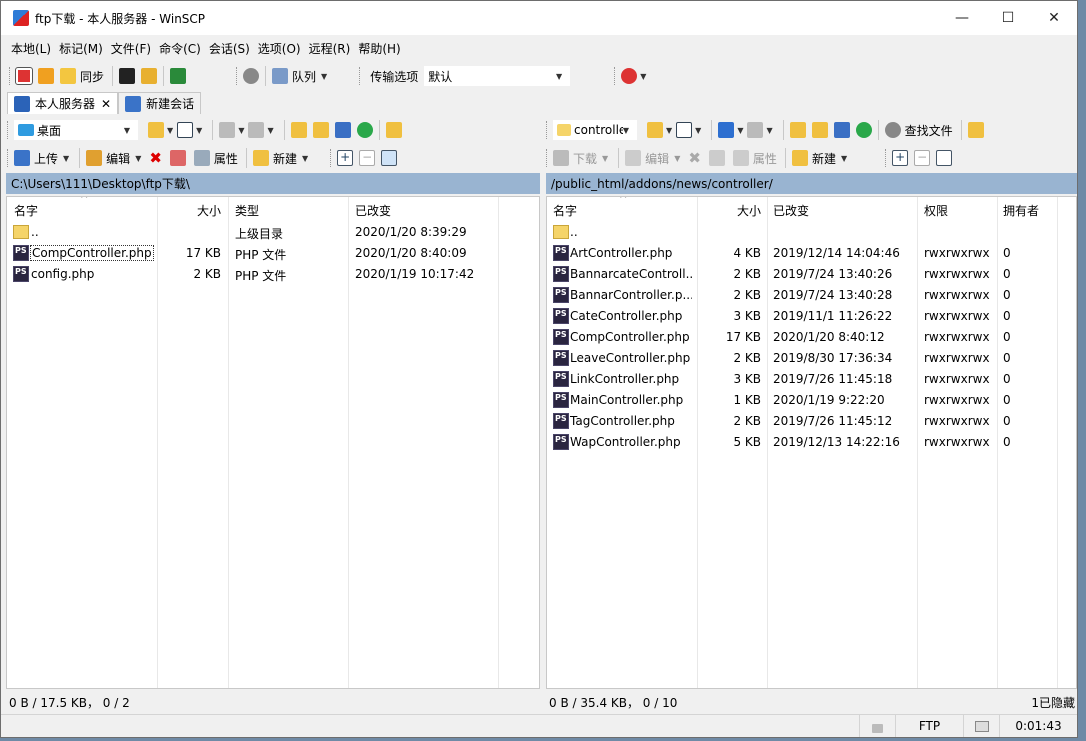 This screenshot has width=1086, height=741. Describe the element at coordinates (1053, 702) in the screenshot. I see `hidden-files-status: 1已隐藏` at that location.